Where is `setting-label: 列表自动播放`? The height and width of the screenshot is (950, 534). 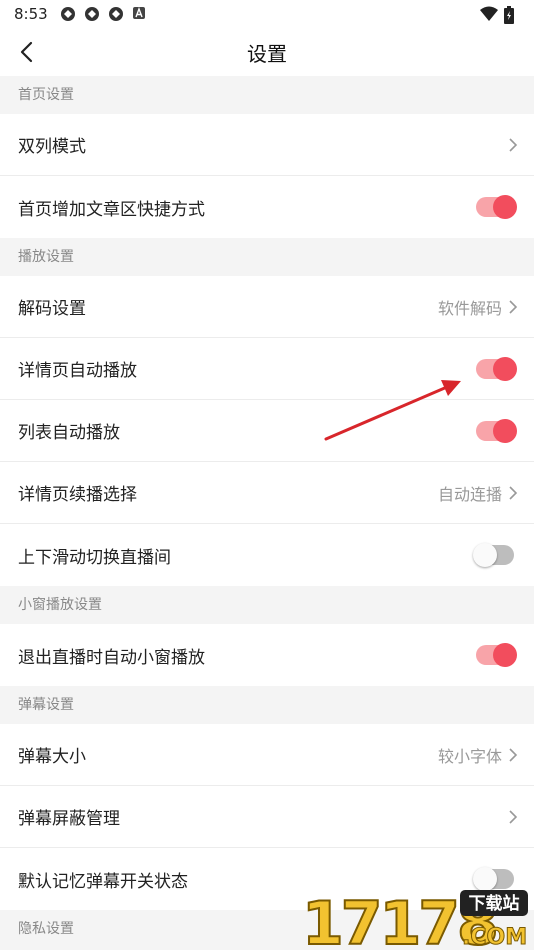
setting-label: 列表自动播放 is located at coordinates (69, 433).